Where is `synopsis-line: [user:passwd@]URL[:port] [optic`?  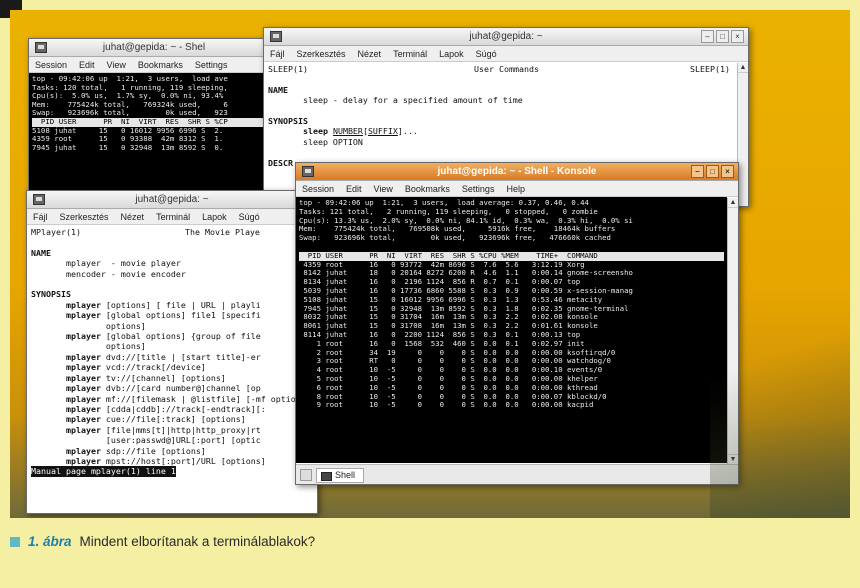 synopsis-line: [user:passwd@]URL[:port] [optic is located at coordinates (146, 440).